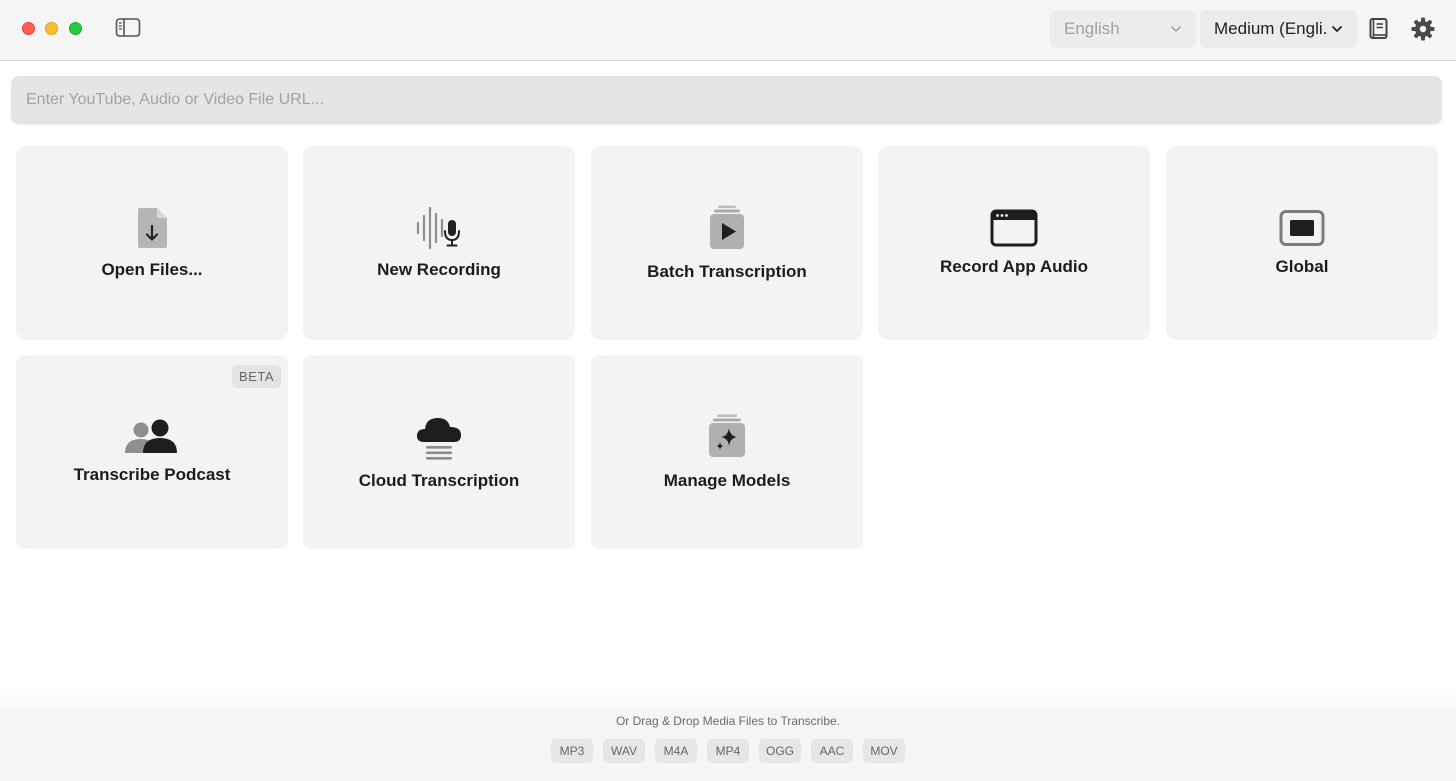 This screenshot has height=781, width=1456. I want to click on url-bar, so click(726, 100).